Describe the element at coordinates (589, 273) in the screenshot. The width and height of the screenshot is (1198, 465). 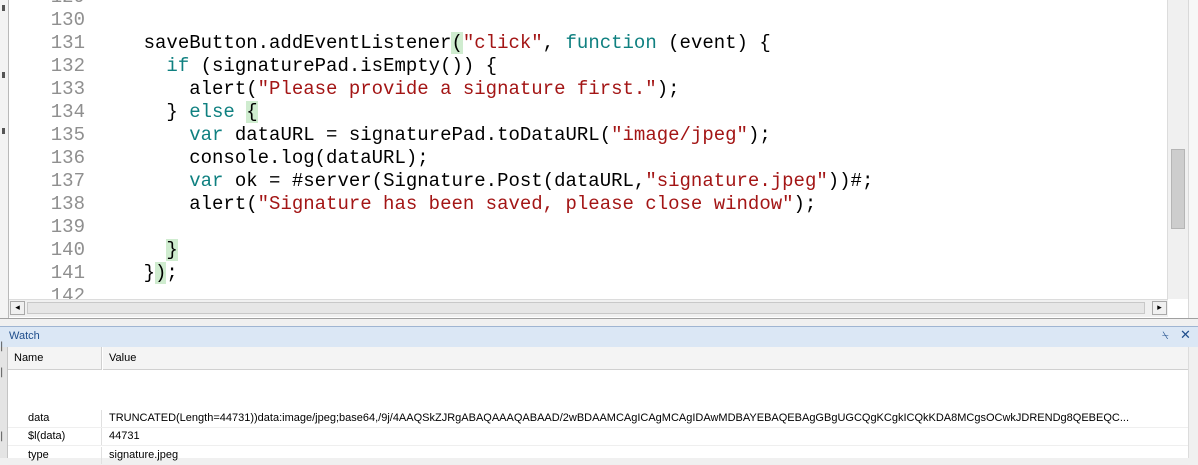
I see `code-line: 141 });` at that location.